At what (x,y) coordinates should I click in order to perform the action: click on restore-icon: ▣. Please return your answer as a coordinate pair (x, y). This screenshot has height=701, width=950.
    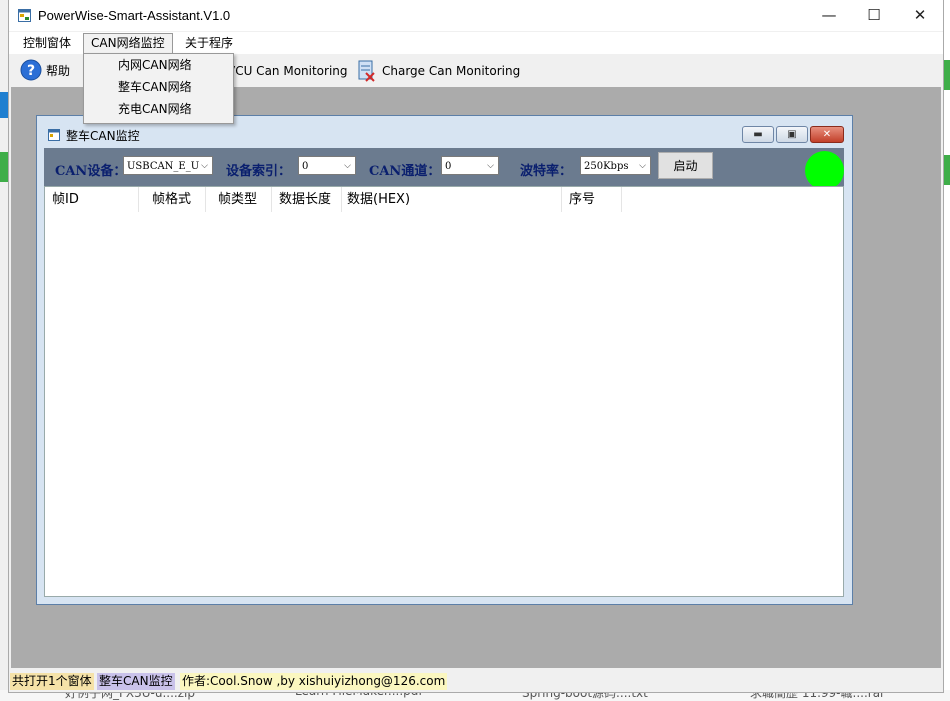
    Looking at the image, I should click on (792, 134).